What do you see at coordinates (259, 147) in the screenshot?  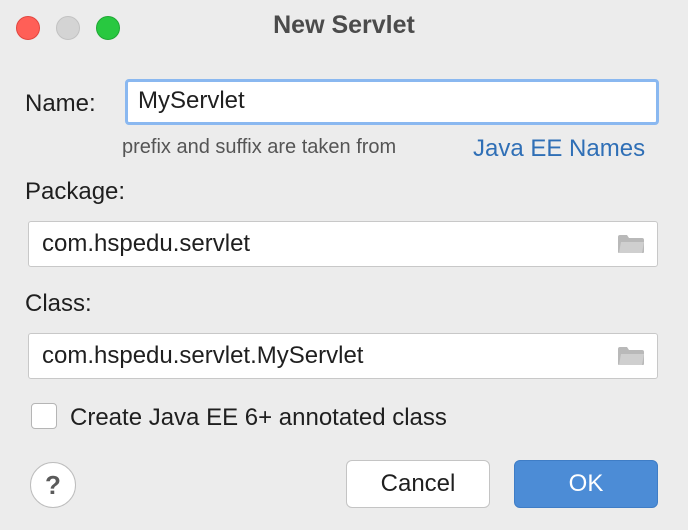 I see `name-hint: prefix and suffix are taken from` at bounding box center [259, 147].